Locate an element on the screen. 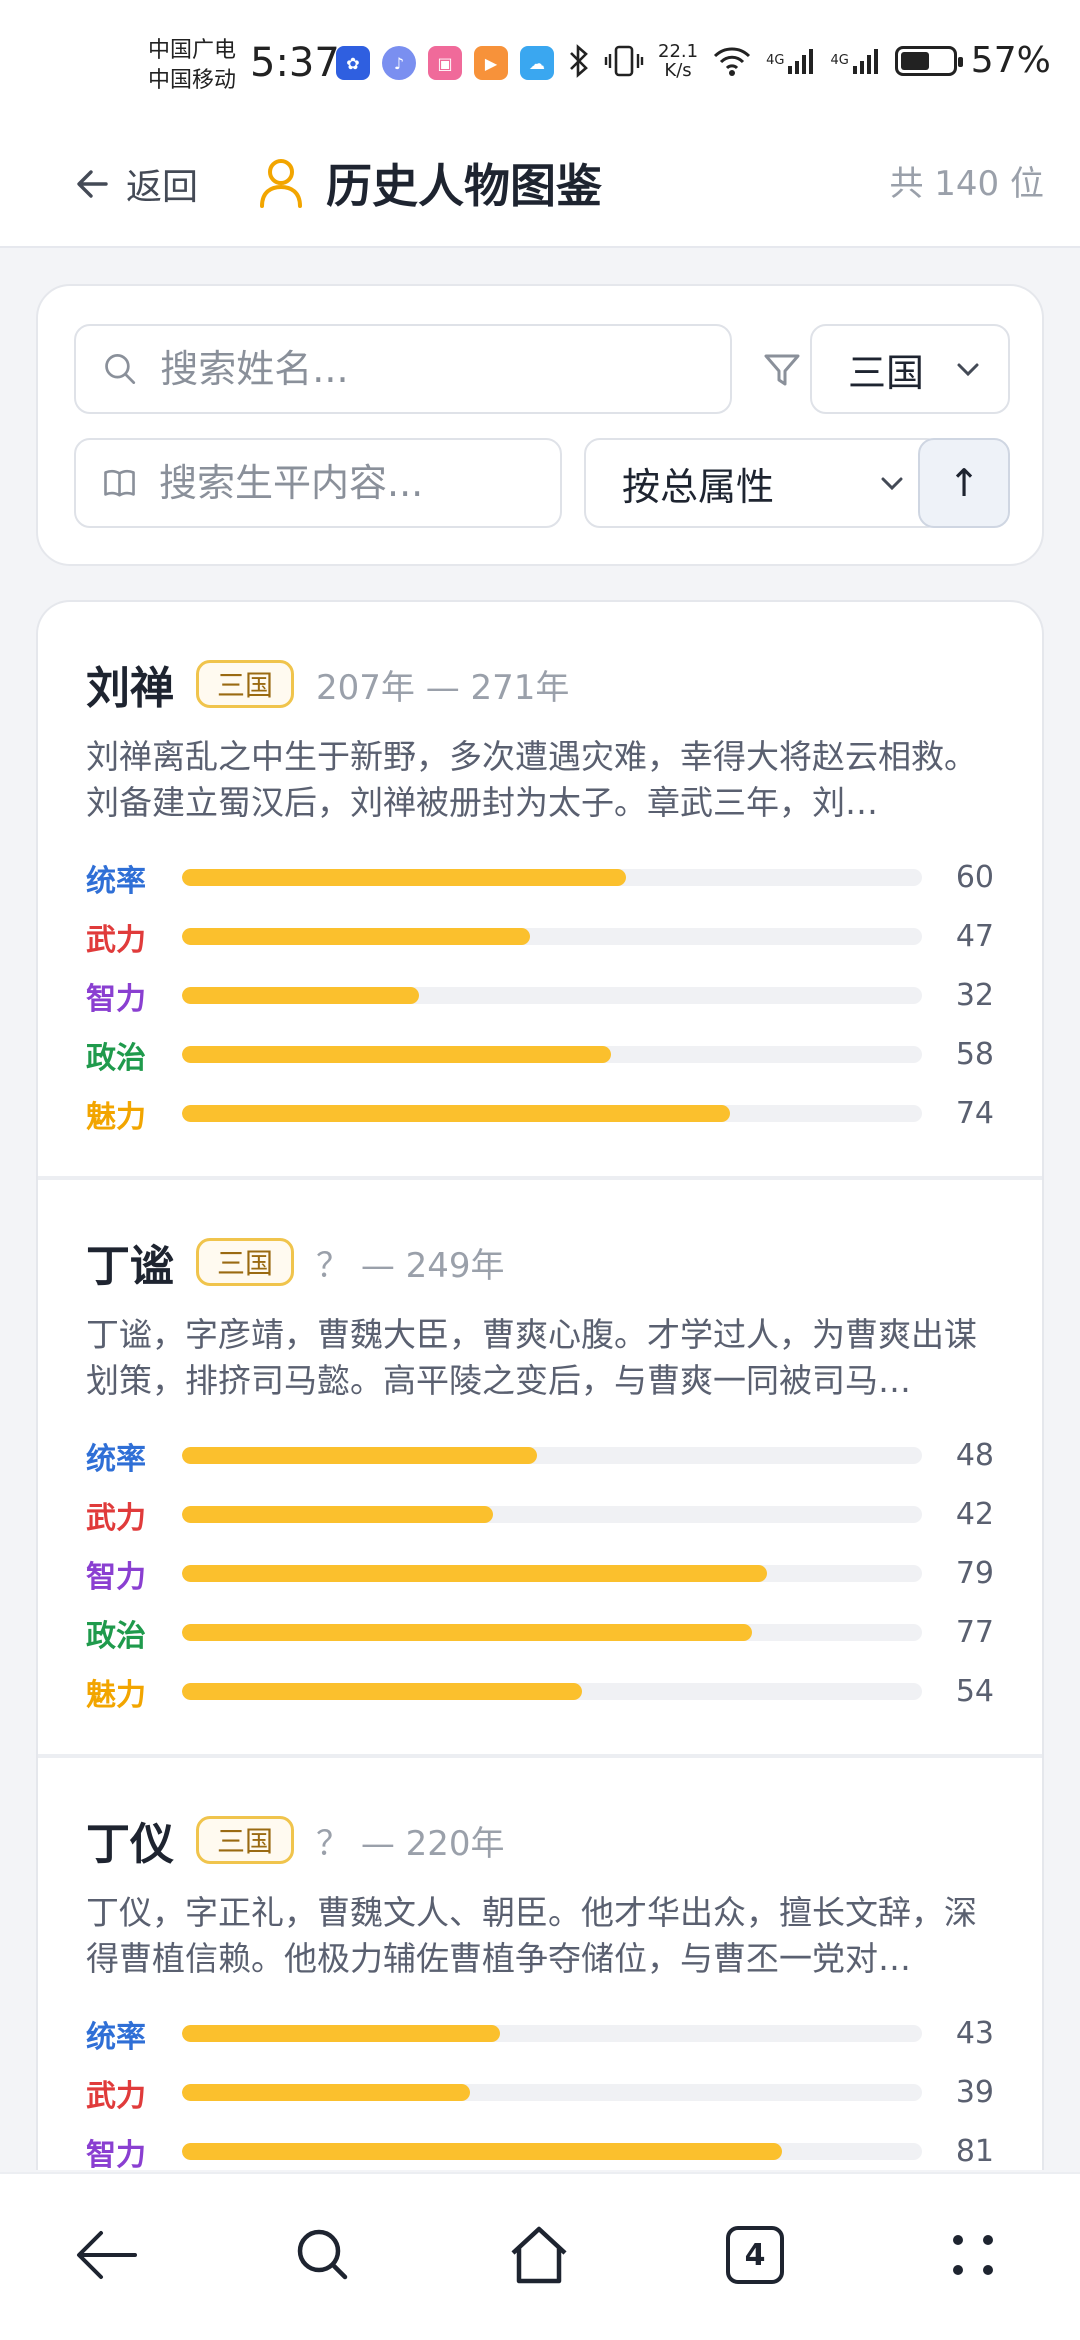 This screenshot has height=2340, width=1080. wifi-icon is located at coordinates (732, 61).